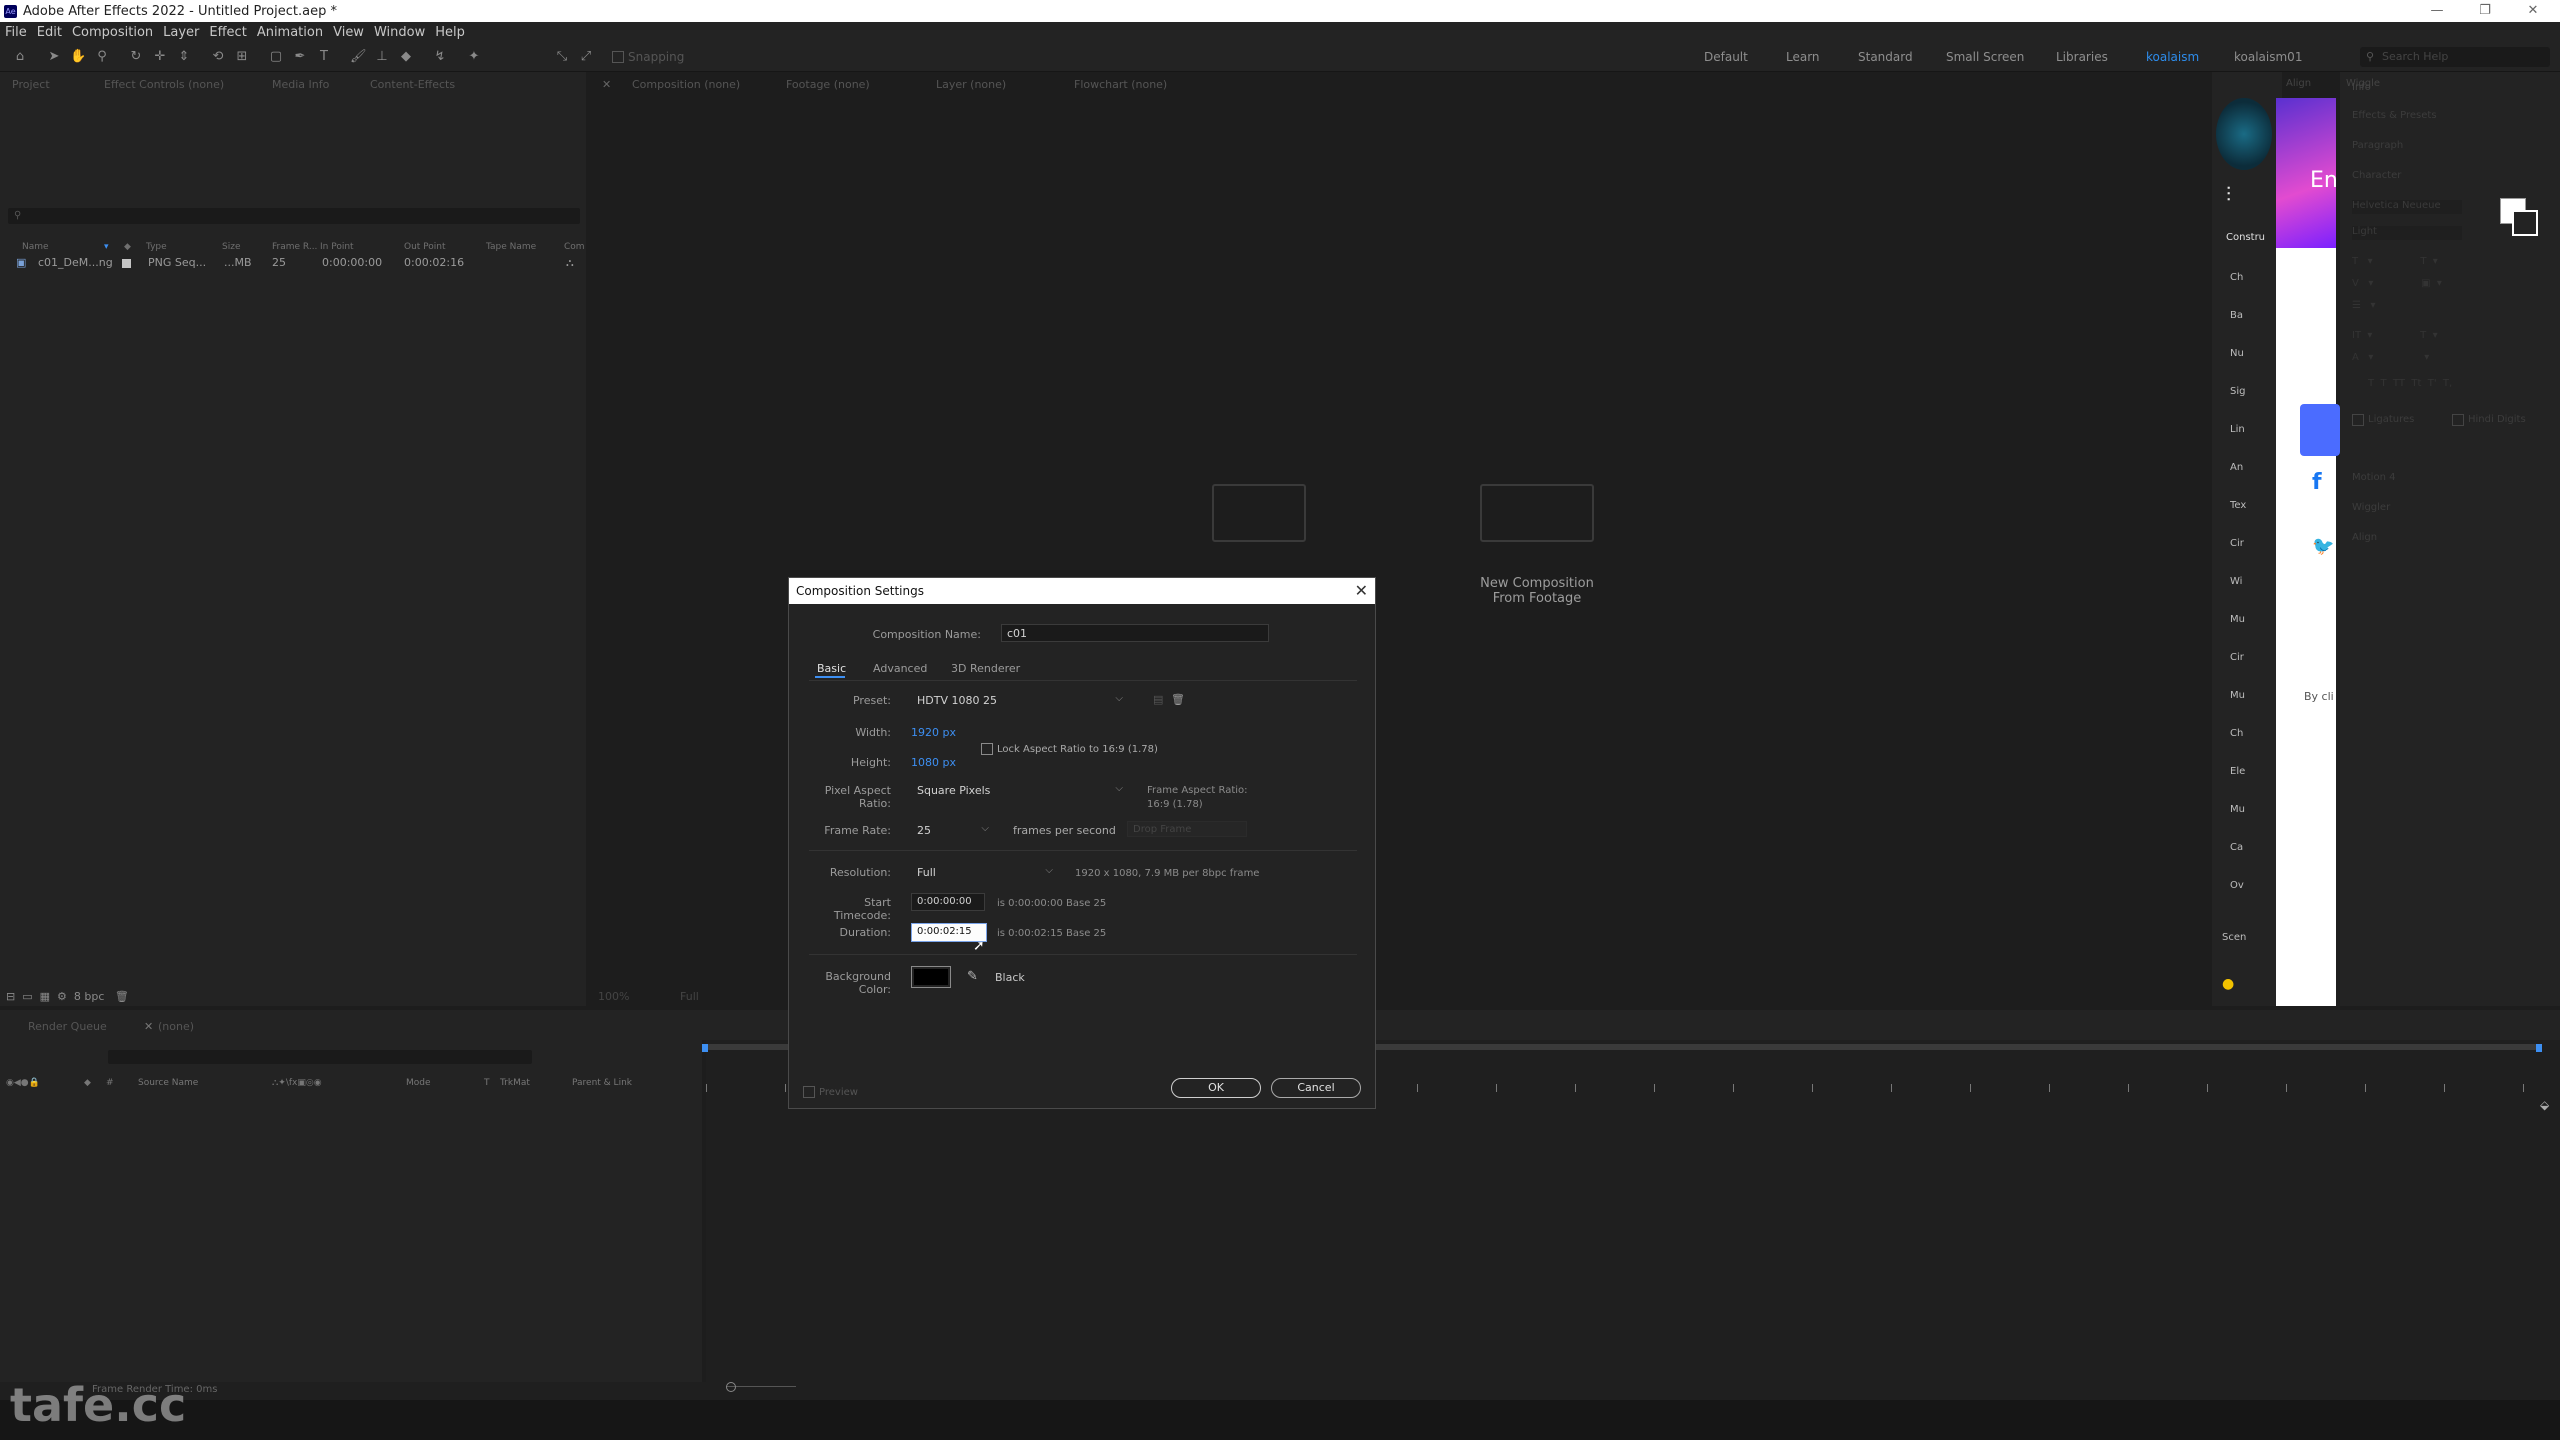 The height and width of the screenshot is (1440, 2560). I want to click on list-item: Lin, so click(2250, 443).